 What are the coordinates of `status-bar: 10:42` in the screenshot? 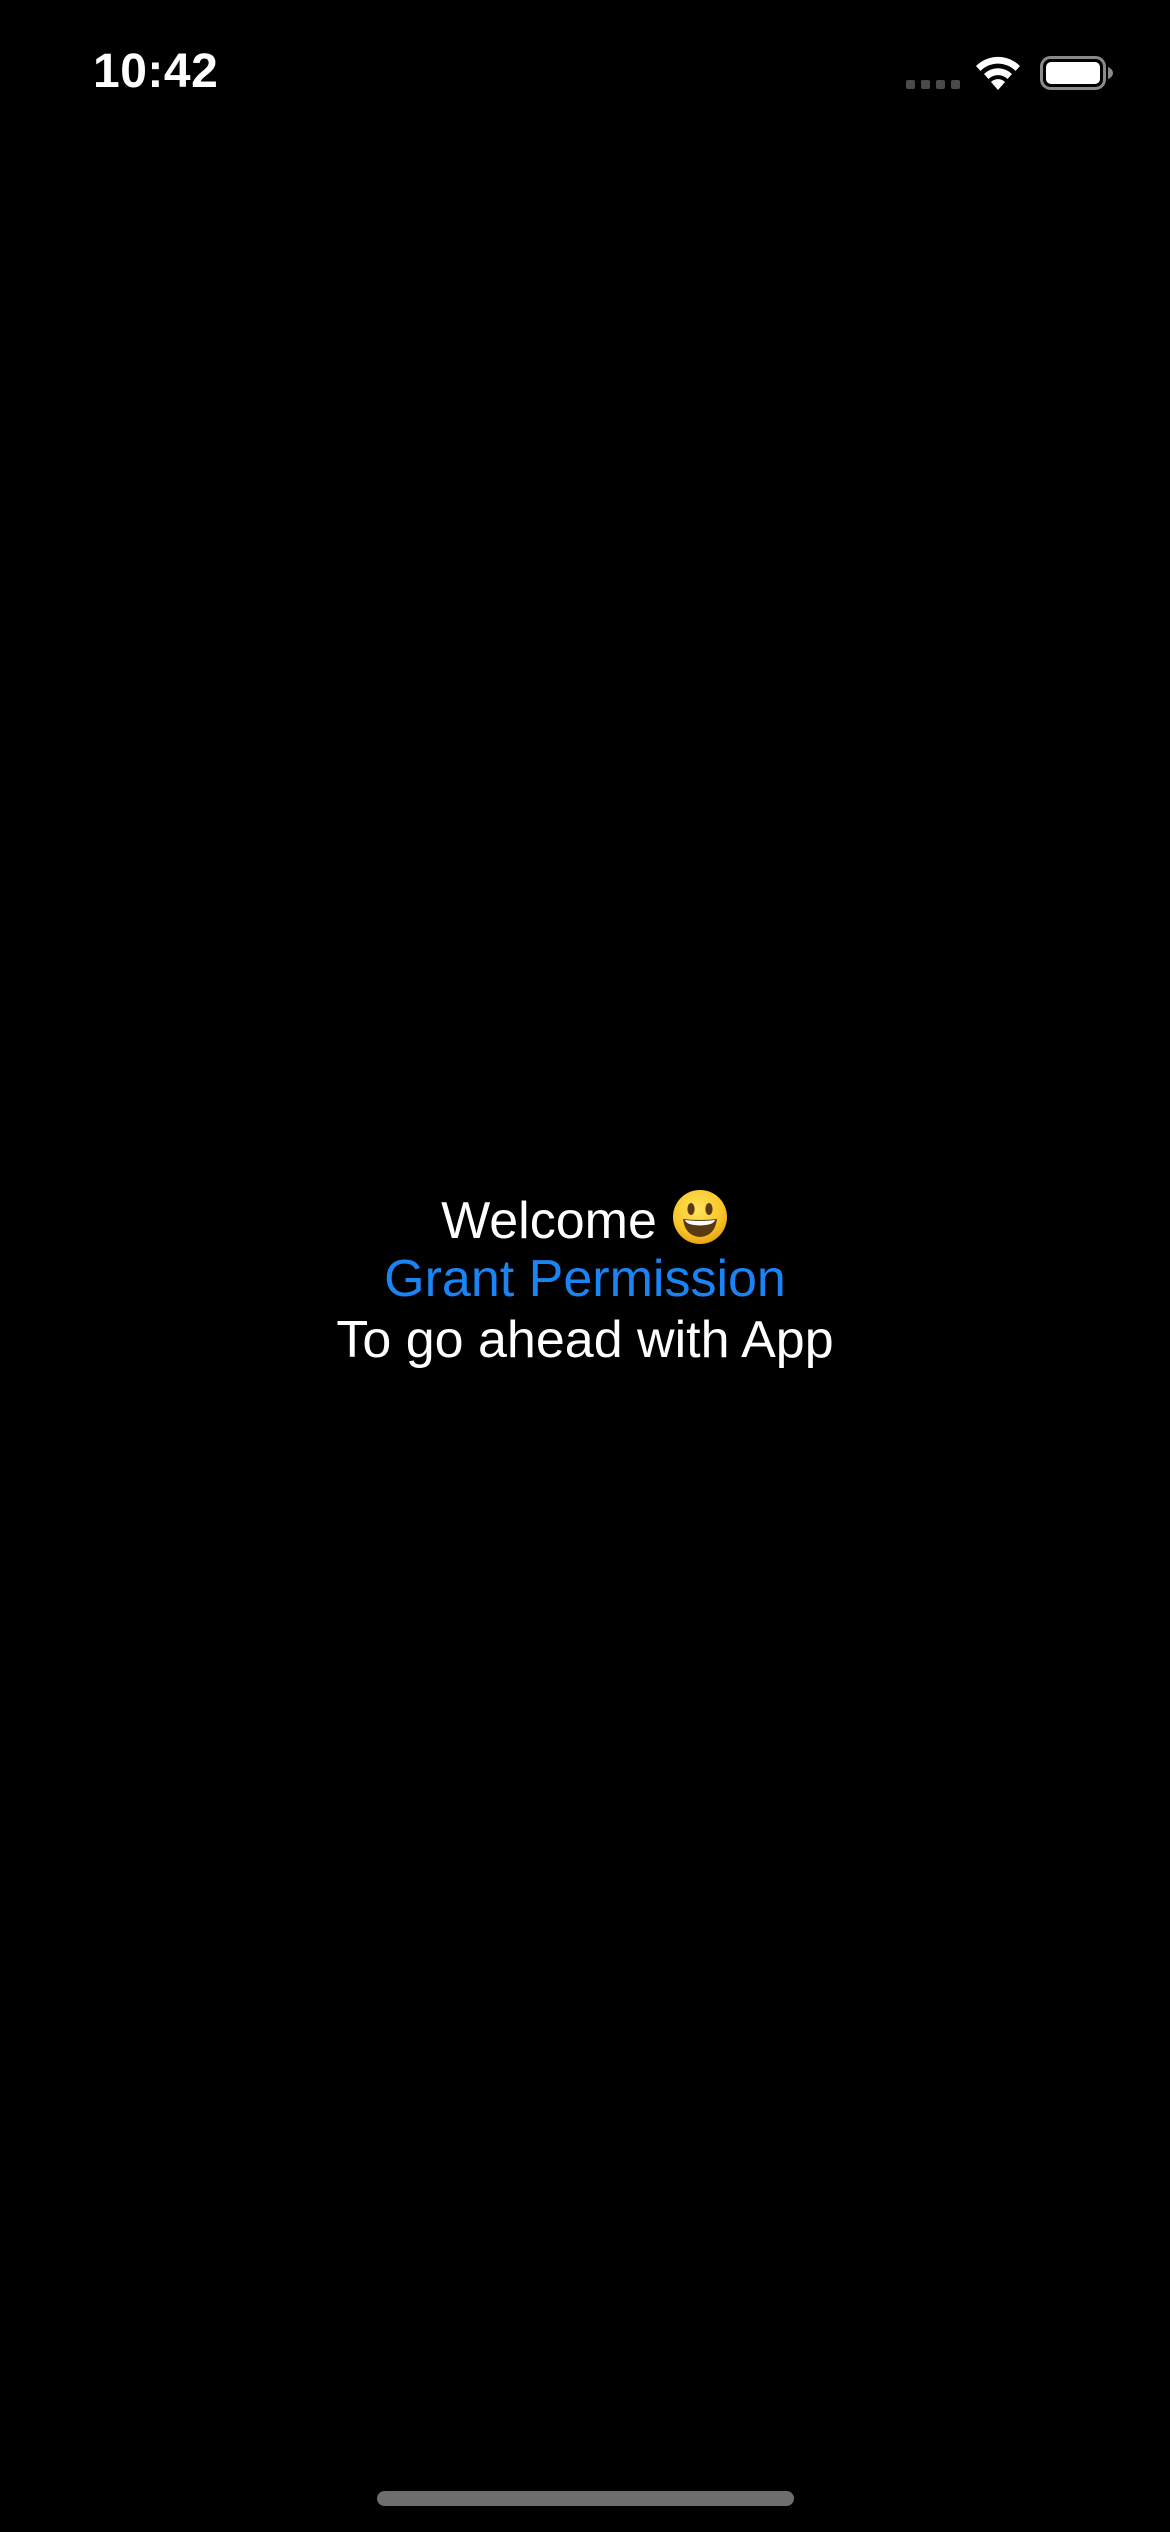 It's located at (585, 75).